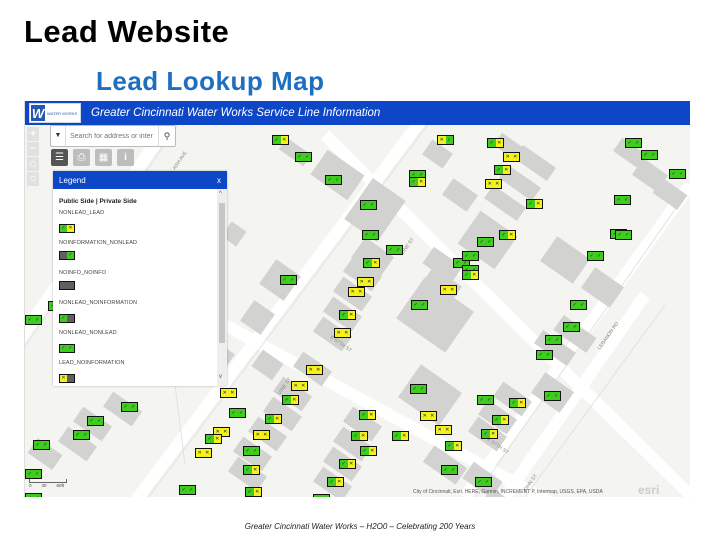  What do you see at coordinates (33, 149) in the screenshot?
I see `zoom-out-button: −` at bounding box center [33, 149].